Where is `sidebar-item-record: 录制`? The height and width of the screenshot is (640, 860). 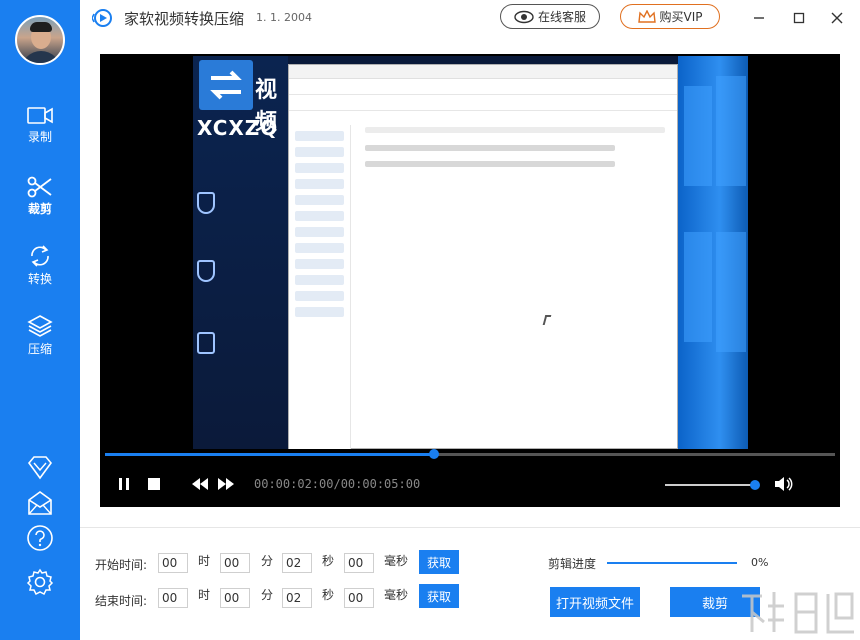 sidebar-item-record: 录制 is located at coordinates (40, 131).